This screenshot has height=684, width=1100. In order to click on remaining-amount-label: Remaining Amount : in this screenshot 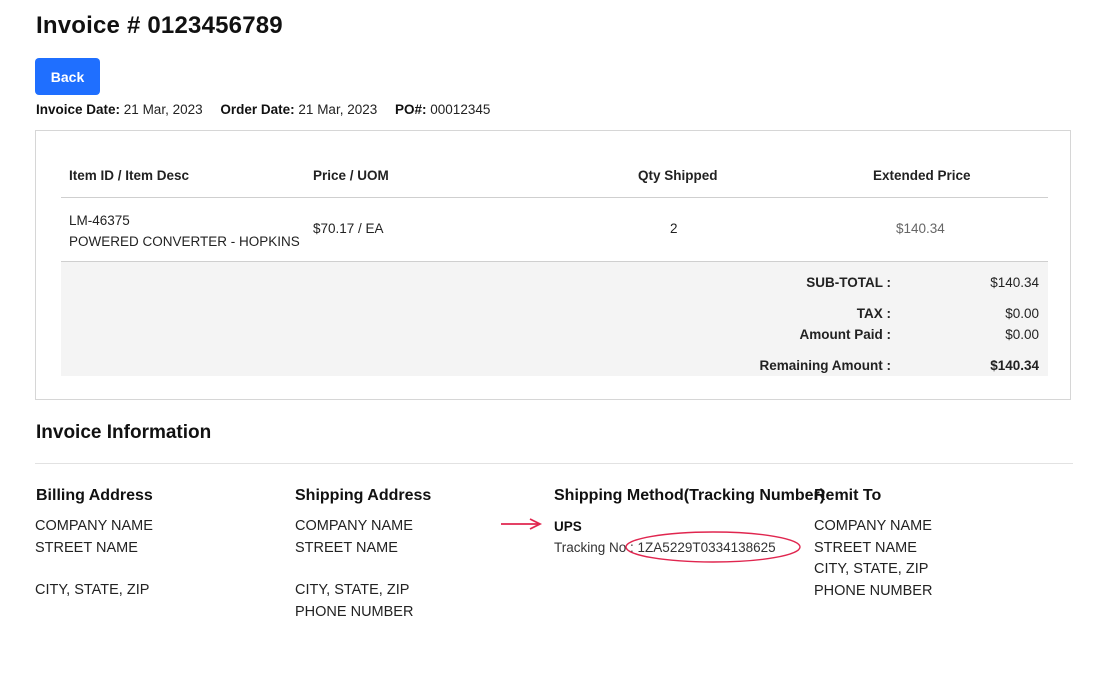, I will do `click(825, 365)`.